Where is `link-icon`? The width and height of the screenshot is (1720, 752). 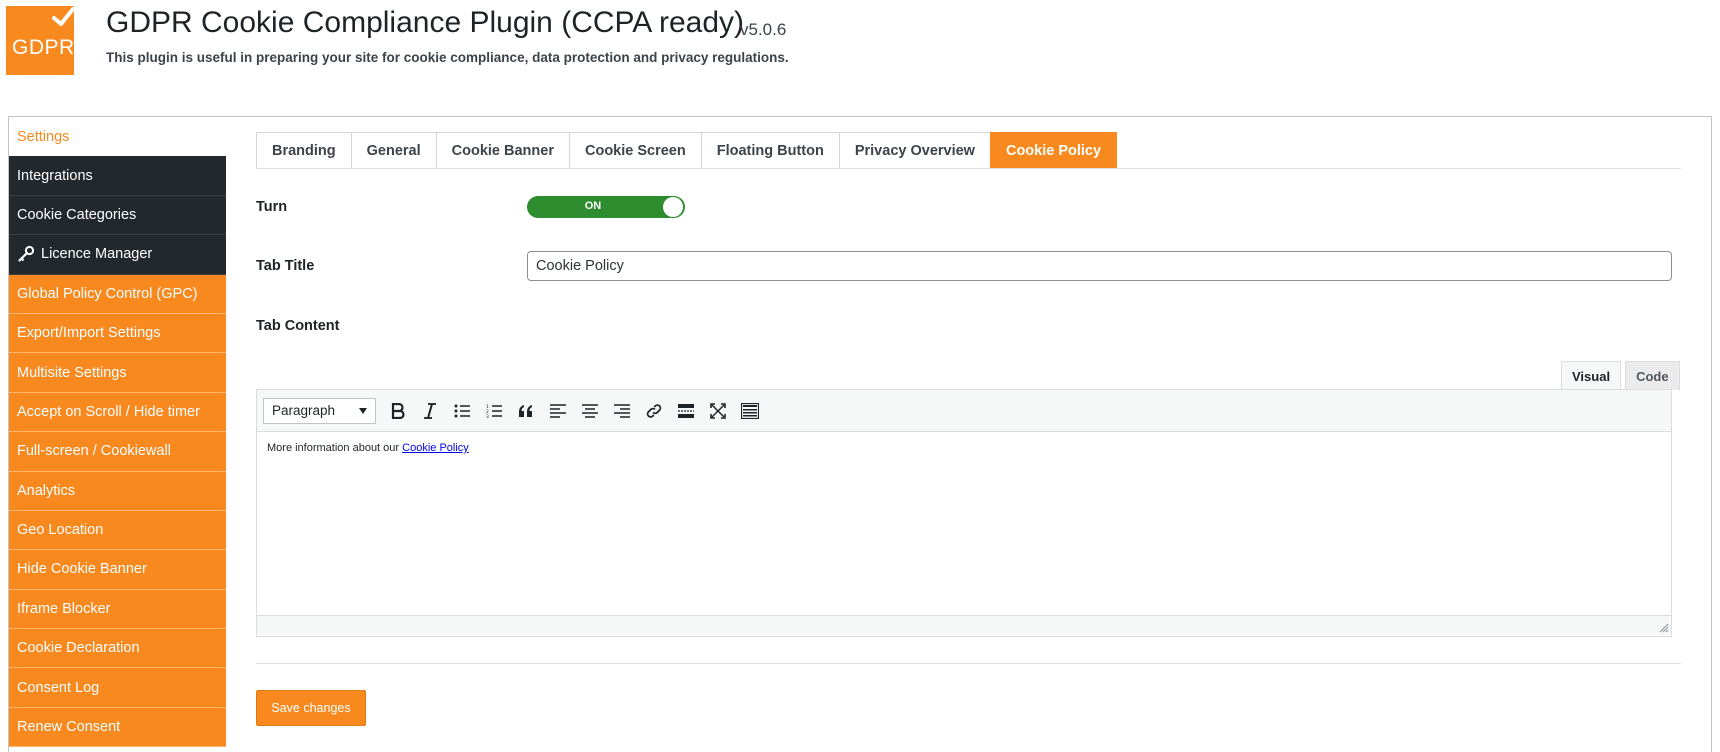 link-icon is located at coordinates (654, 410).